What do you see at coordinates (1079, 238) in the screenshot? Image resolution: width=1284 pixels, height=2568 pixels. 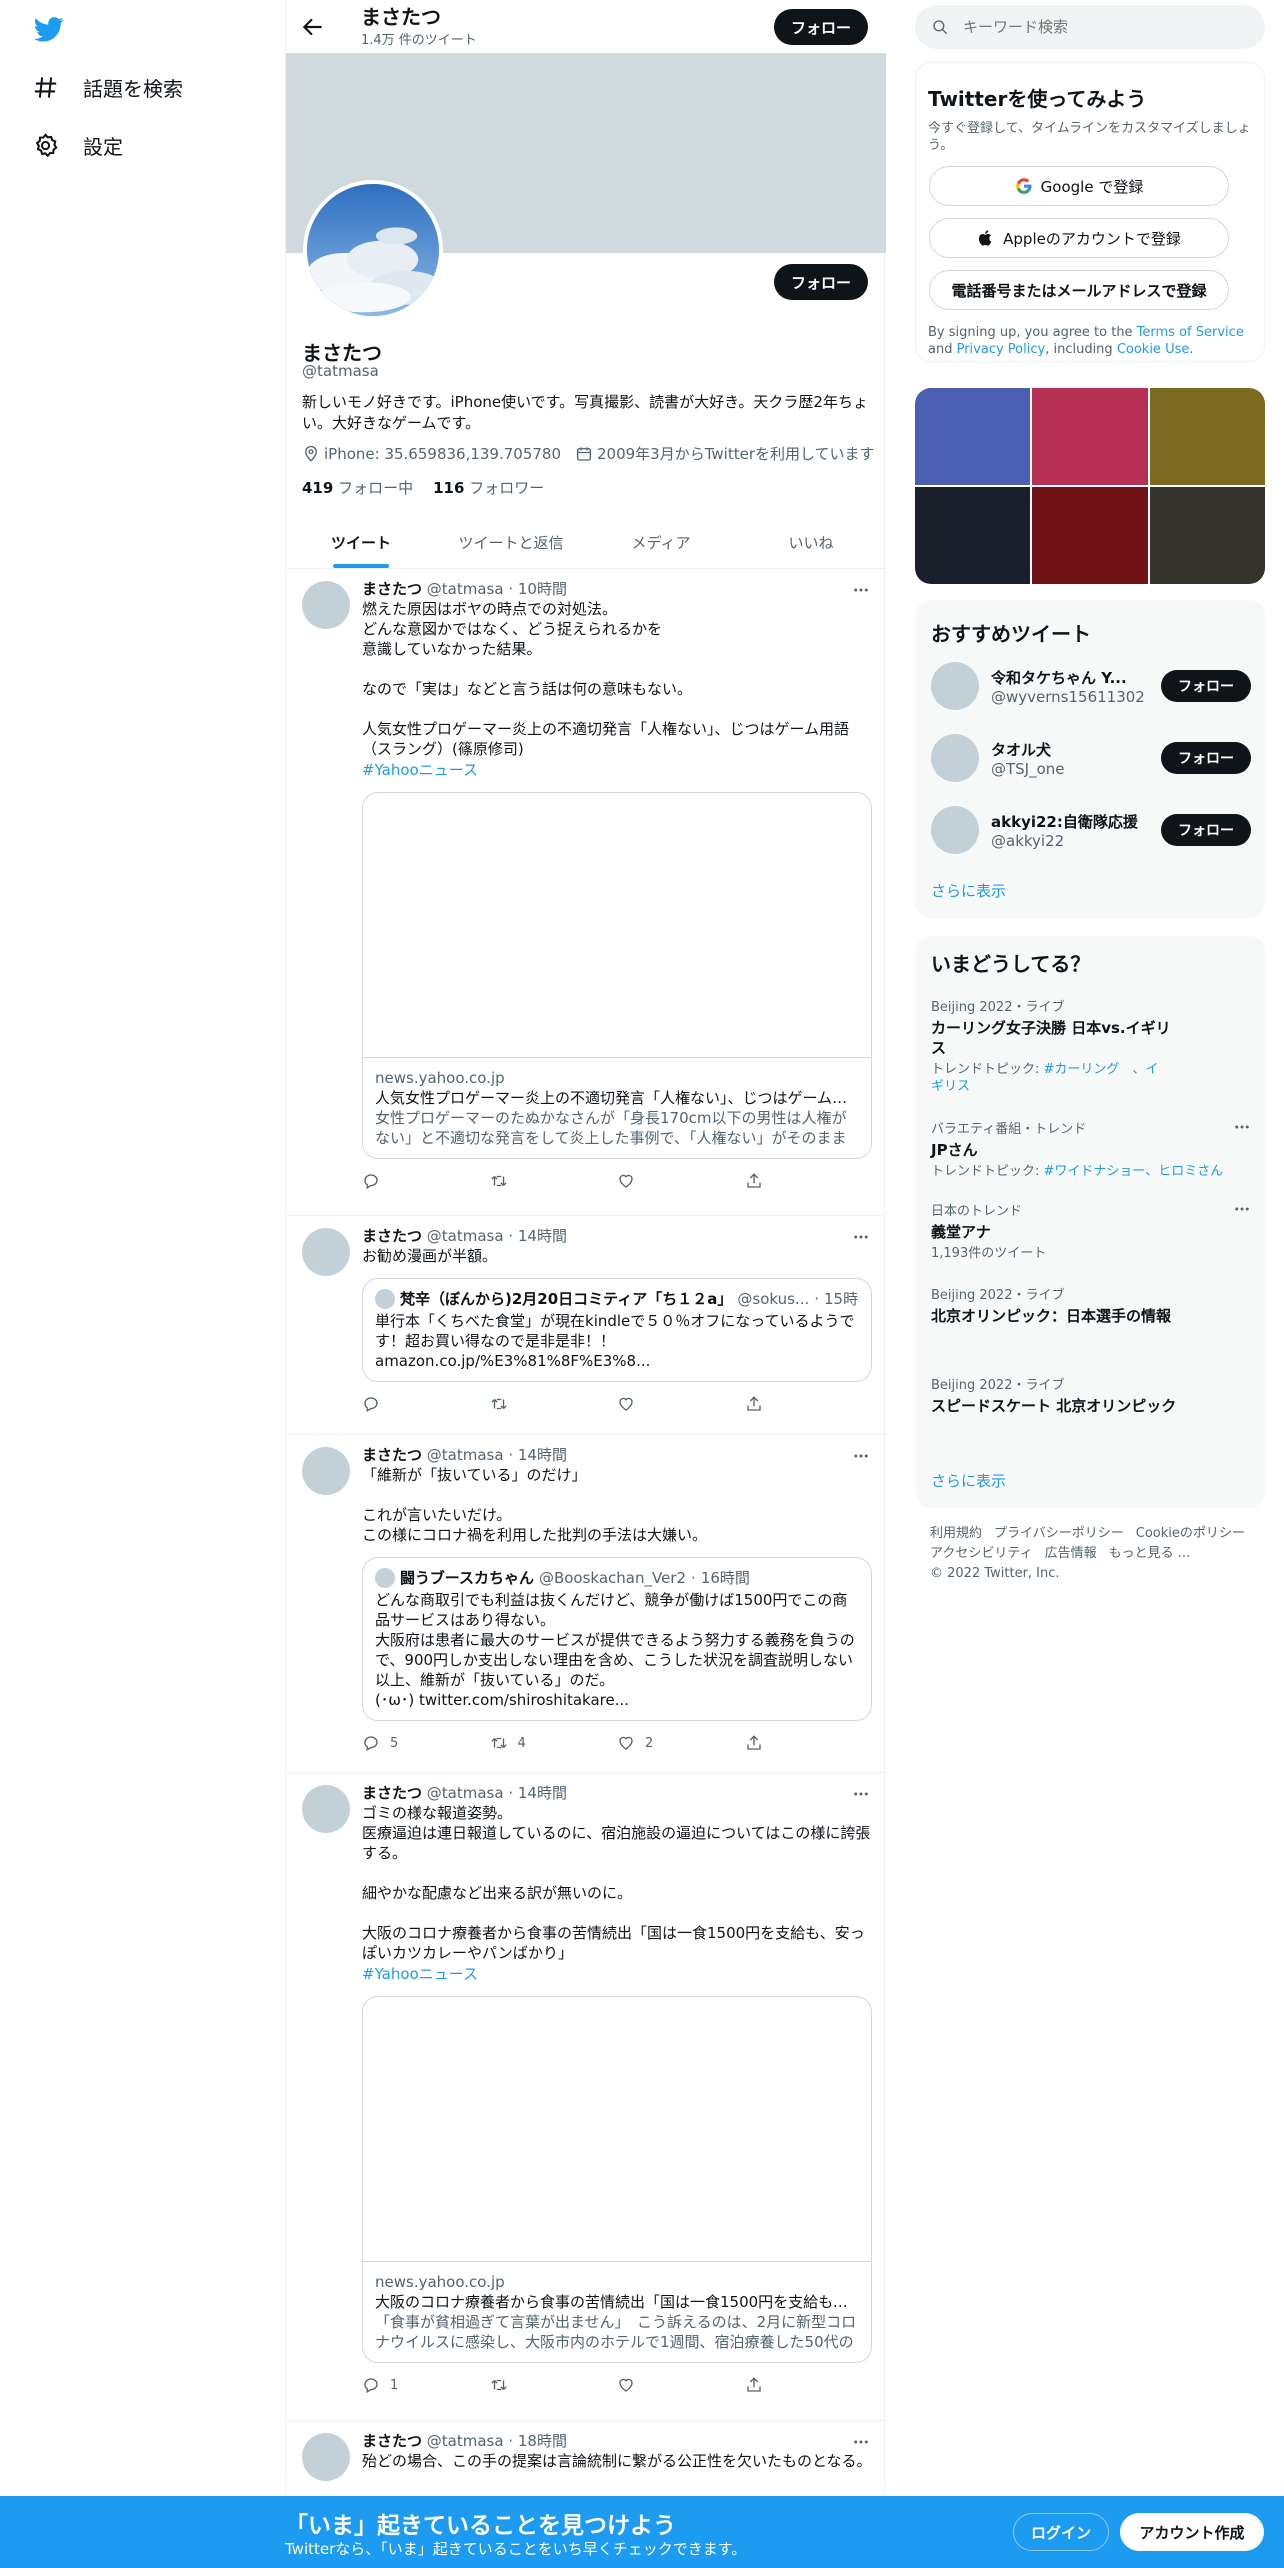 I see `apple-signup-button: Appleのアカウントで登録` at bounding box center [1079, 238].